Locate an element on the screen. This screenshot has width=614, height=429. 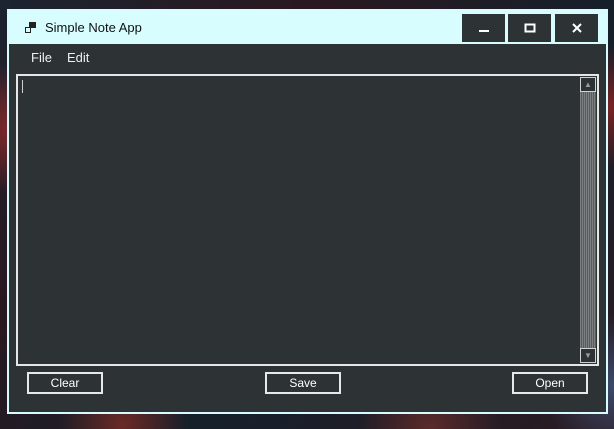
minimize-button is located at coordinates (483, 28).